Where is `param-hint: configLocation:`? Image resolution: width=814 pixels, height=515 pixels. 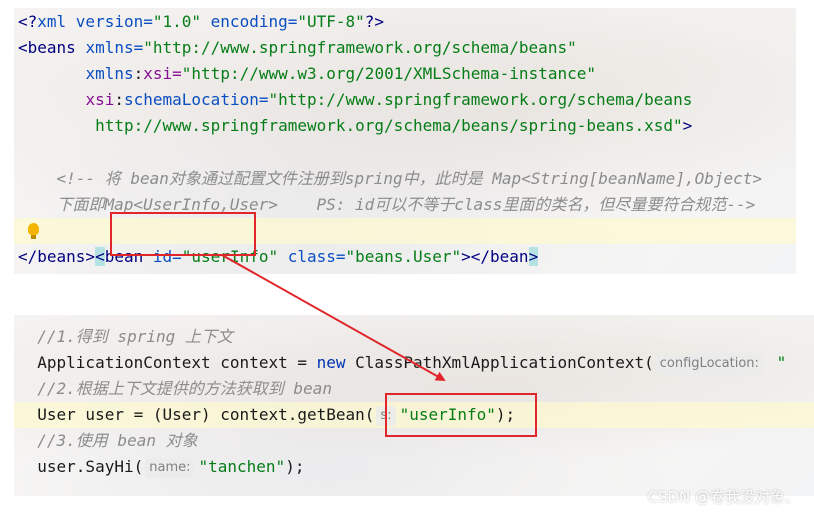 param-hint: configLocation: is located at coordinates (709, 364).